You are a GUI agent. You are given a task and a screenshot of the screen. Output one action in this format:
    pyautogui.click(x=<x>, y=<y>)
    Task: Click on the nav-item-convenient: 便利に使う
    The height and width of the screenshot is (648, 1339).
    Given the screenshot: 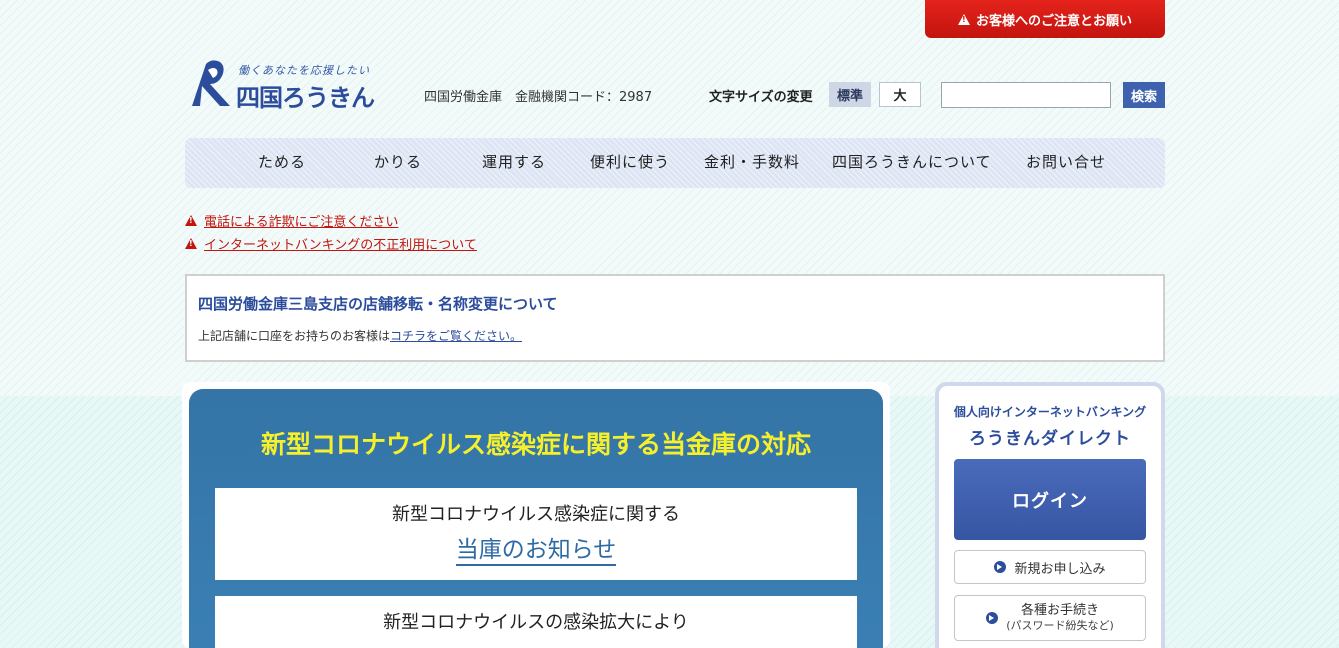 What is the action you would take?
    pyautogui.click(x=630, y=163)
    